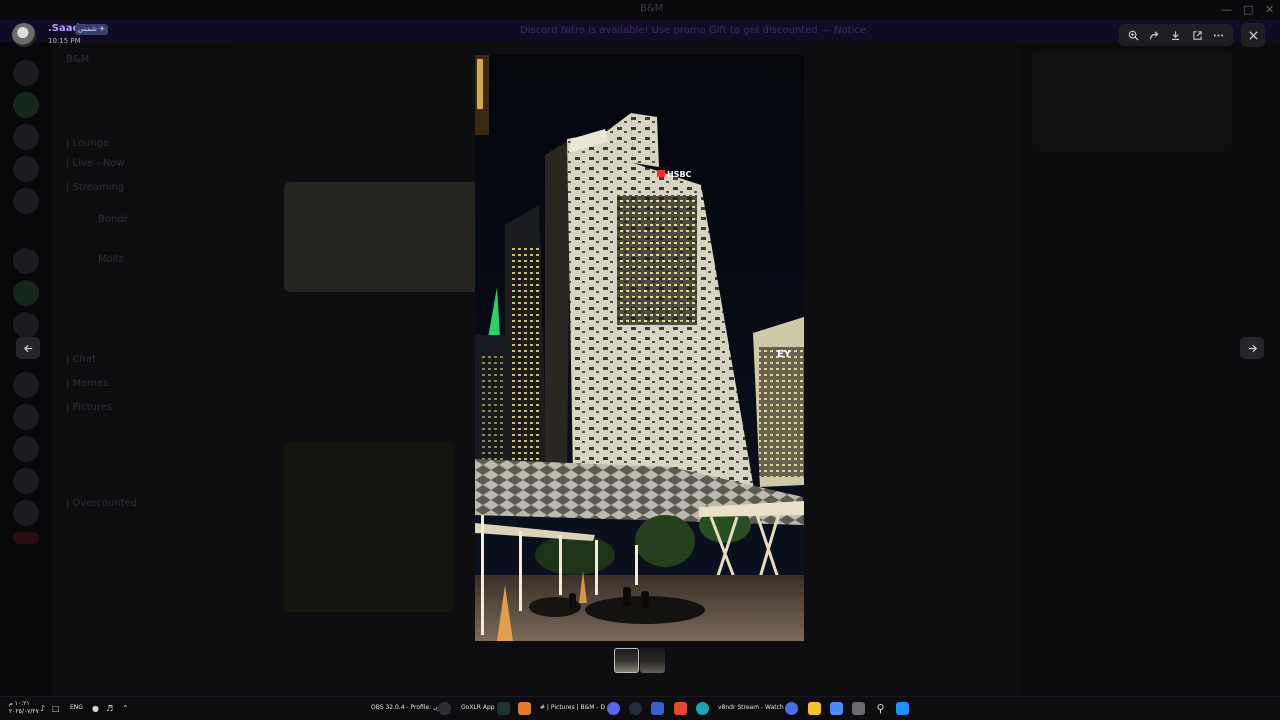  Describe the element at coordinates (836, 708) in the screenshot. I see `copilot-icon` at that location.